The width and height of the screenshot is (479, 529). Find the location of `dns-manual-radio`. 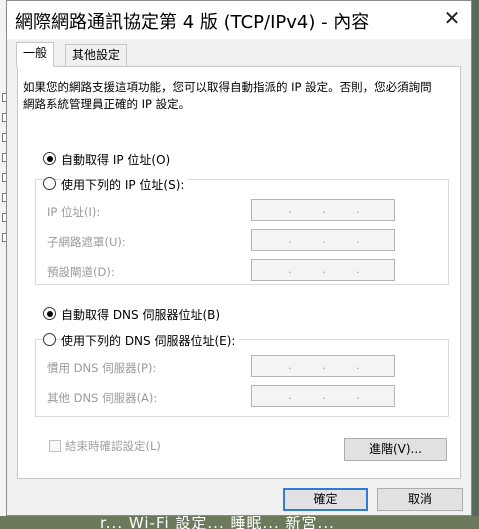

dns-manual-radio is located at coordinates (49, 339).